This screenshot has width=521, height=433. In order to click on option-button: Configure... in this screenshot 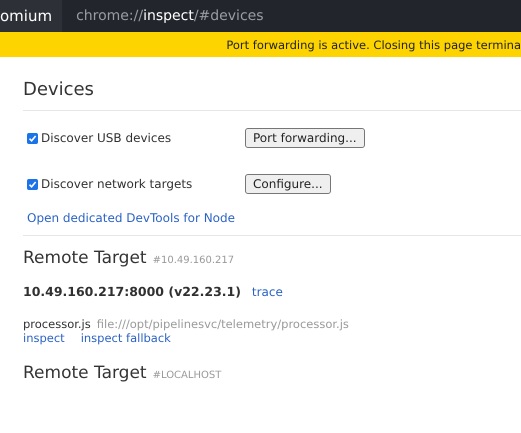, I will do `click(288, 184)`.